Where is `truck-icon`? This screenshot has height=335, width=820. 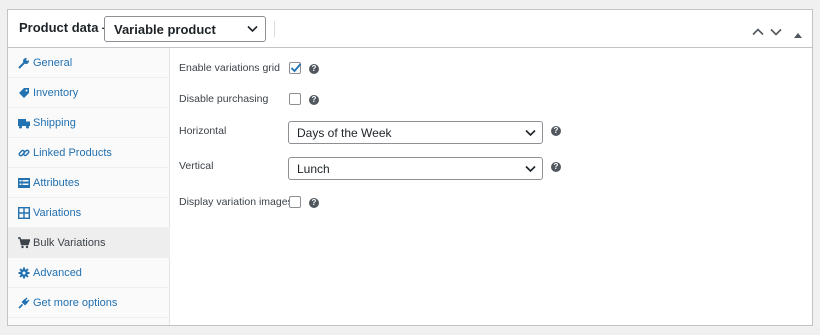 truck-icon is located at coordinates (24, 123).